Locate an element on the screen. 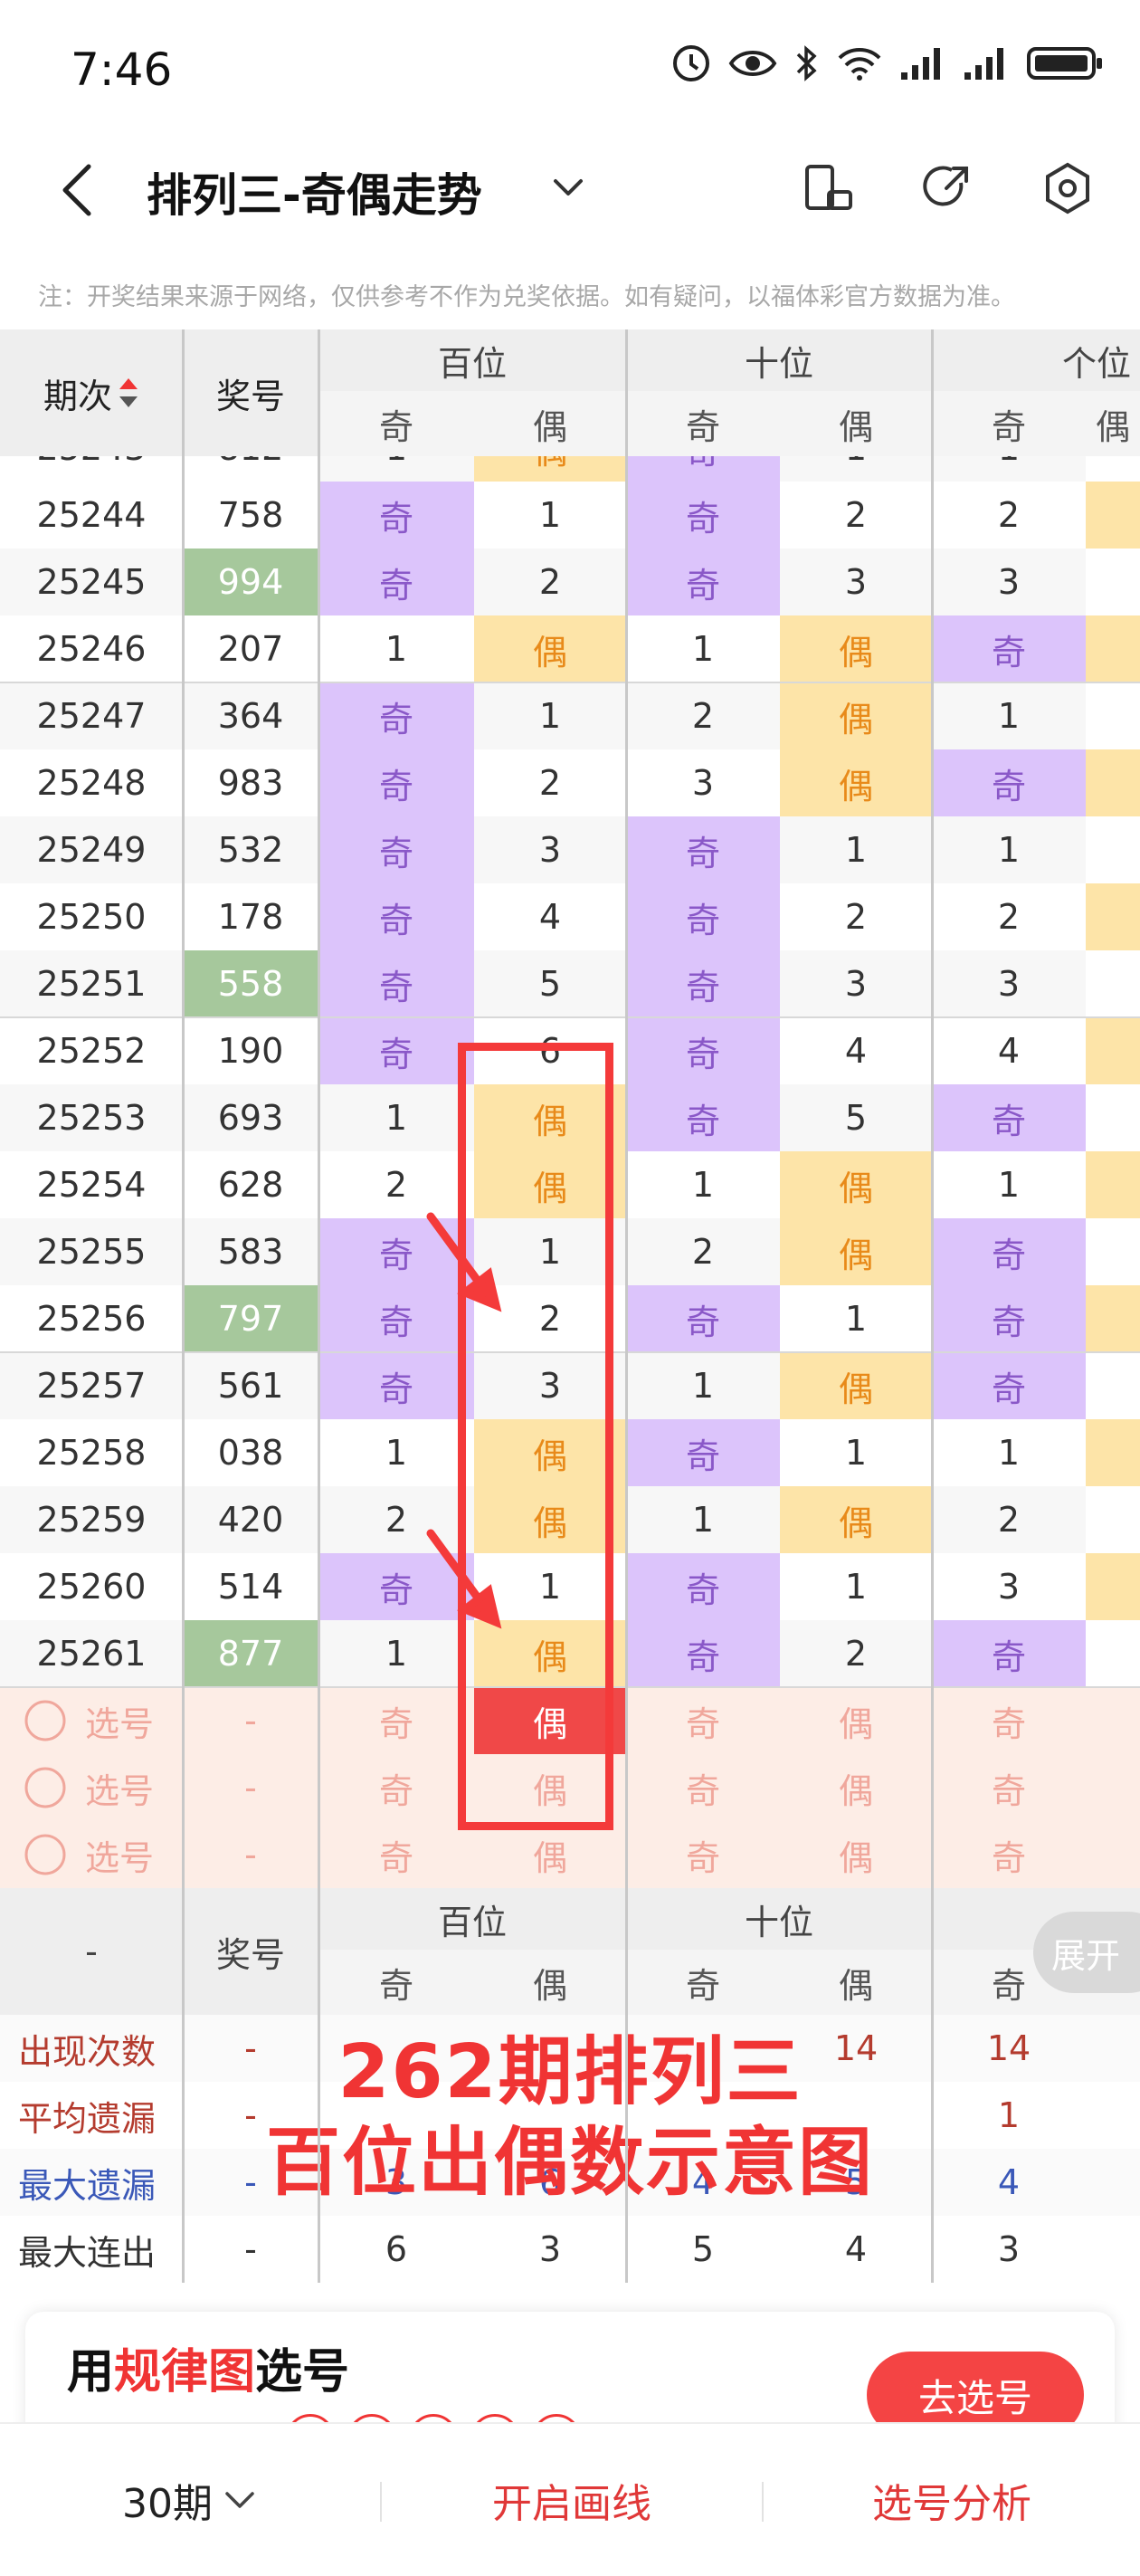  expand-button: 展开 is located at coordinates (1086, 1952).